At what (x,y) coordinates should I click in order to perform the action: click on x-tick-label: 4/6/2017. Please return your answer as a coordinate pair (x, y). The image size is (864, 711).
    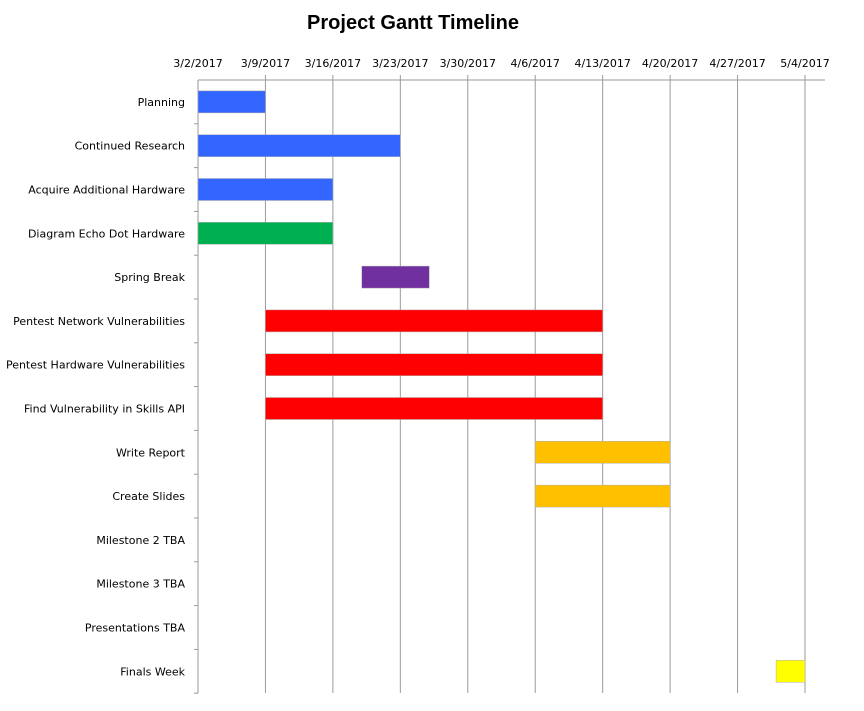
    Looking at the image, I should click on (535, 63).